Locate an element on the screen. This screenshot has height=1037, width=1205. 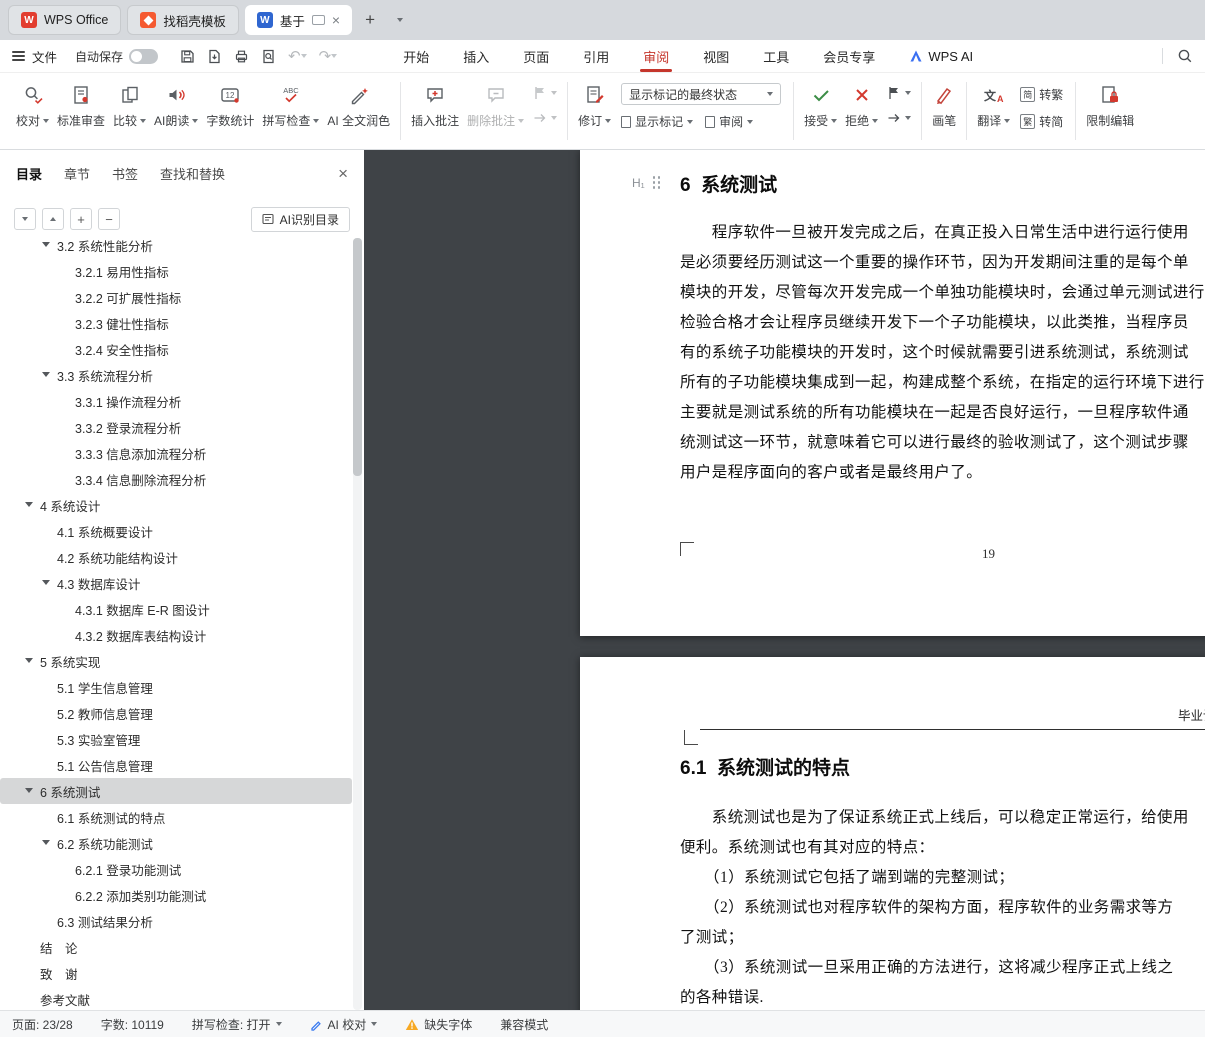
menu-tab-页面: 页面 is located at coordinates (536, 56).